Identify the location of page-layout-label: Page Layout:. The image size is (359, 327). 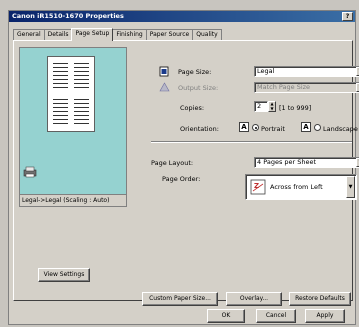
(172, 163).